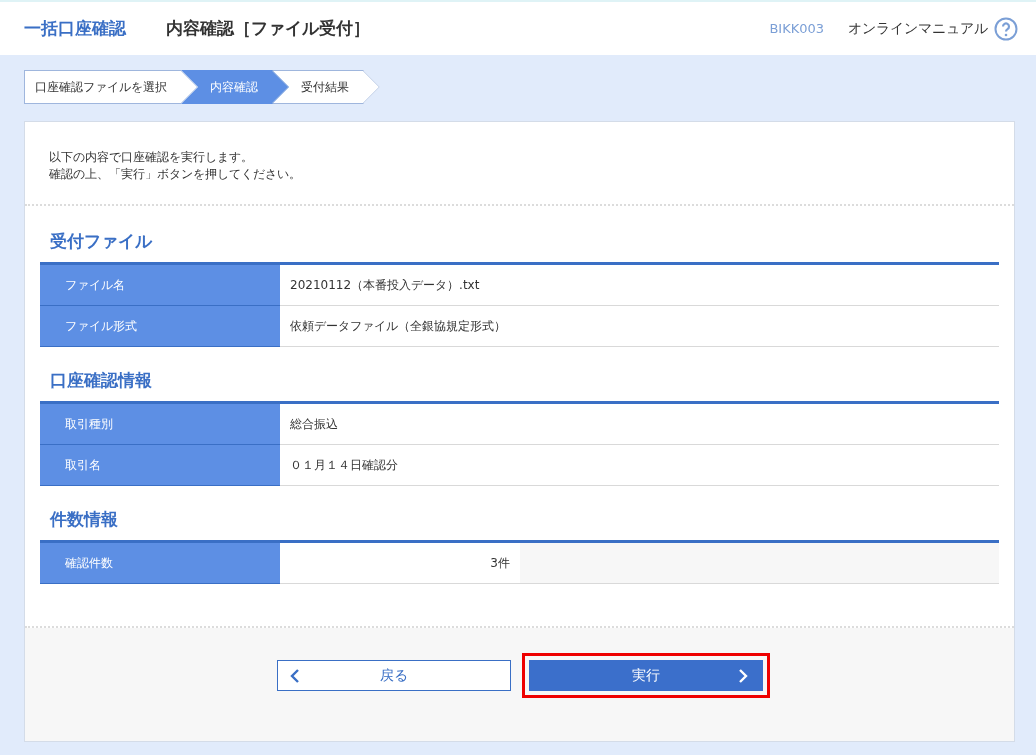  Describe the element at coordinates (796, 28) in the screenshot. I see `screen-id: BIKK003` at that location.